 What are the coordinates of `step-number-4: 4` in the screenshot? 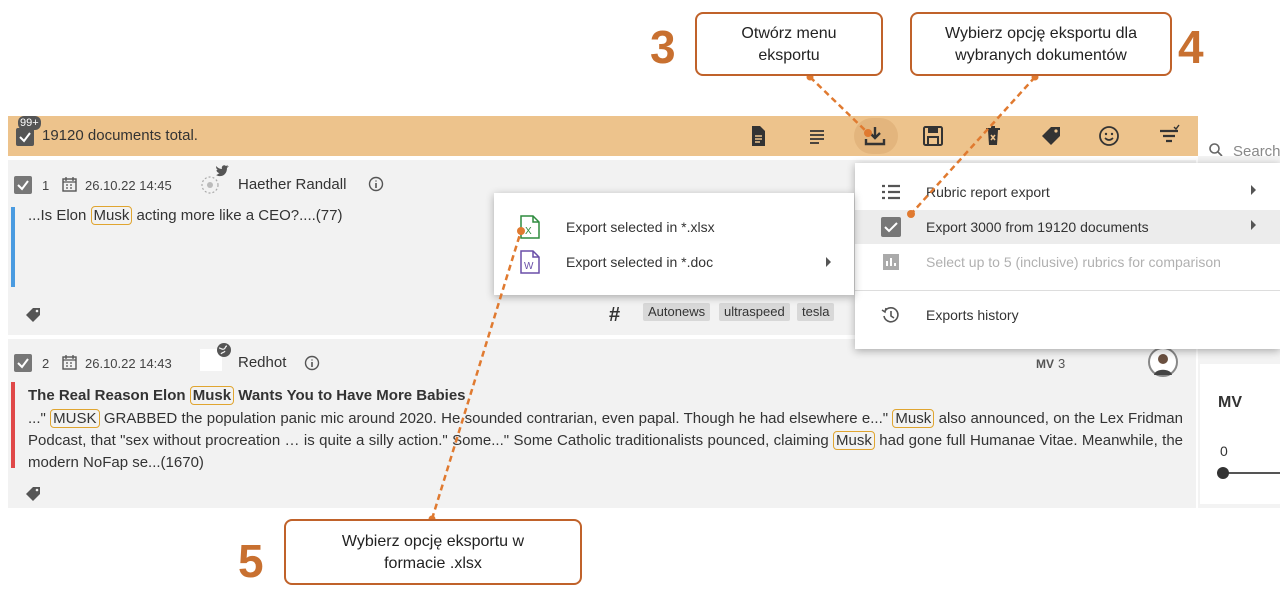 It's located at (1191, 47).